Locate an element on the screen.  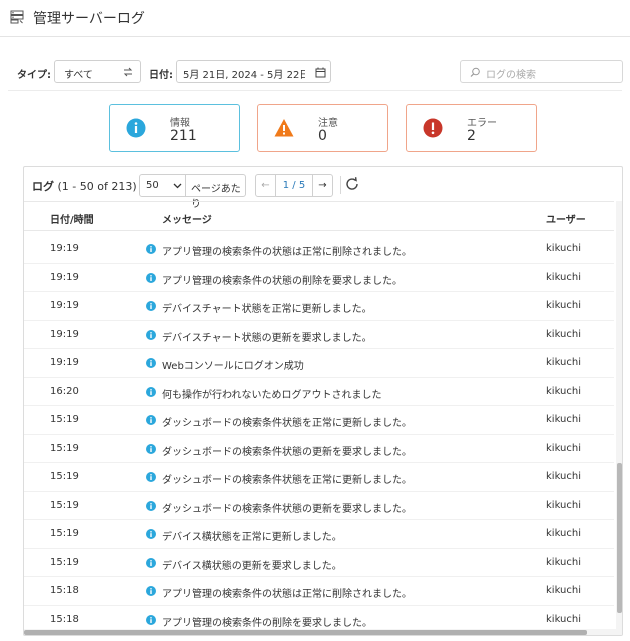
per-page-value: 50 is located at coordinates (152, 185).